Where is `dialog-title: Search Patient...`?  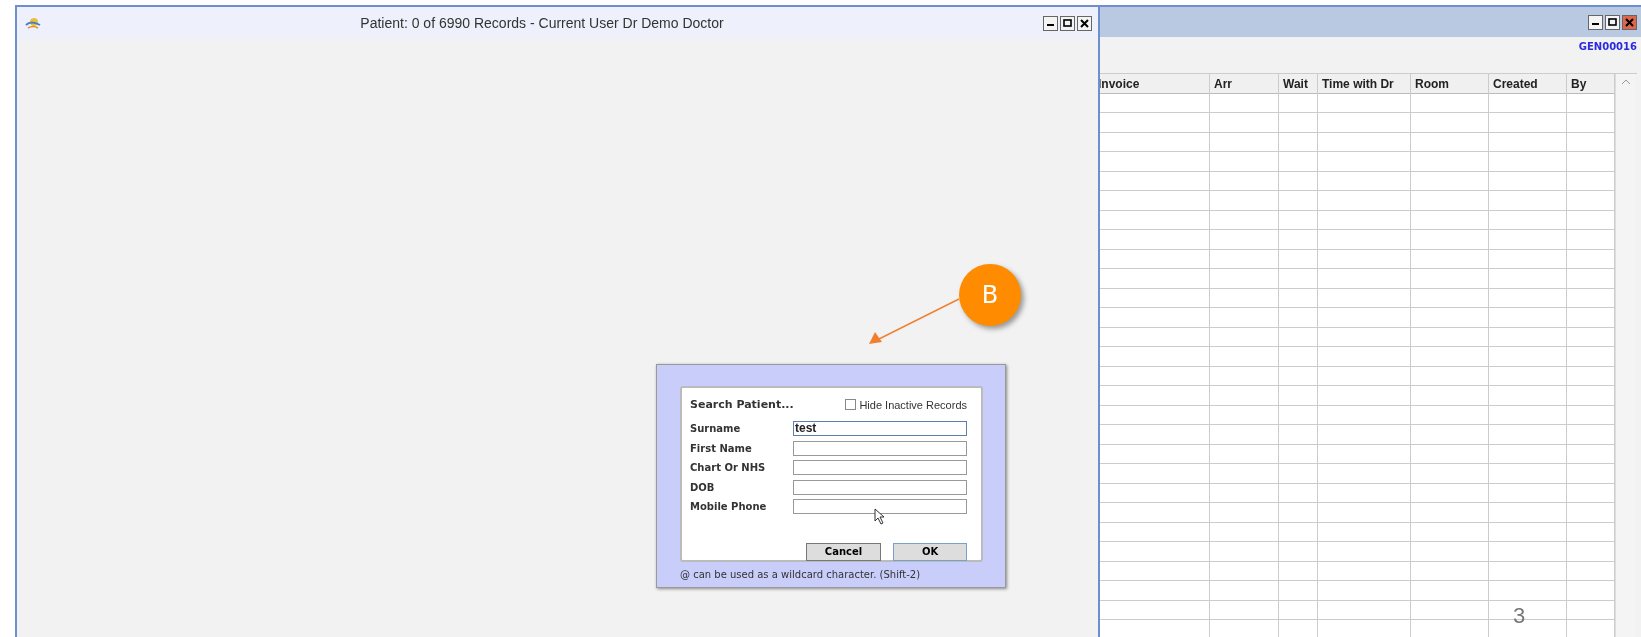
dialog-title: Search Patient... is located at coordinates (742, 404).